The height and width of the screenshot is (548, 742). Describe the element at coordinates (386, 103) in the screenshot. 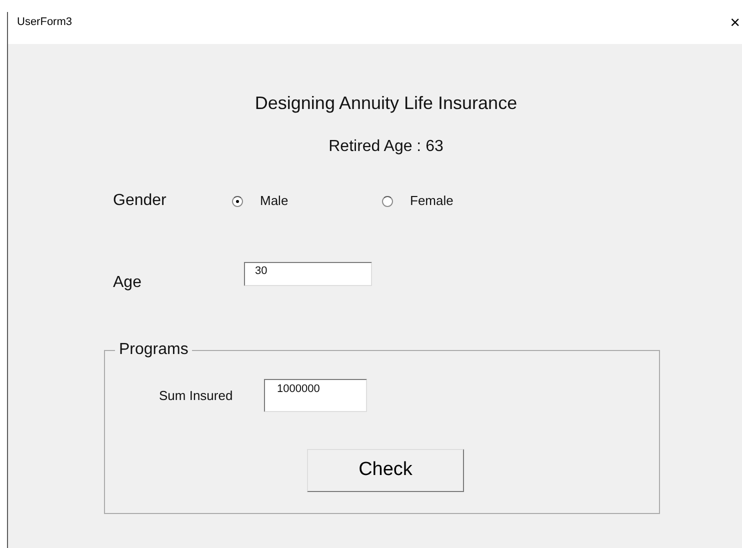

I see `form-heading: Designing Annuity Life Insurance` at that location.